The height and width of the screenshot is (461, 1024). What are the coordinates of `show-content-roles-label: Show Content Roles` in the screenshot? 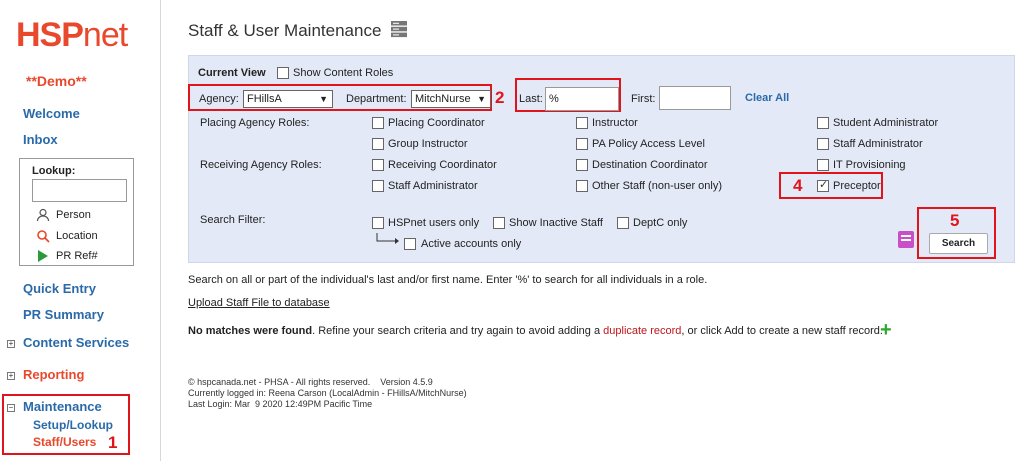 It's located at (343, 73).